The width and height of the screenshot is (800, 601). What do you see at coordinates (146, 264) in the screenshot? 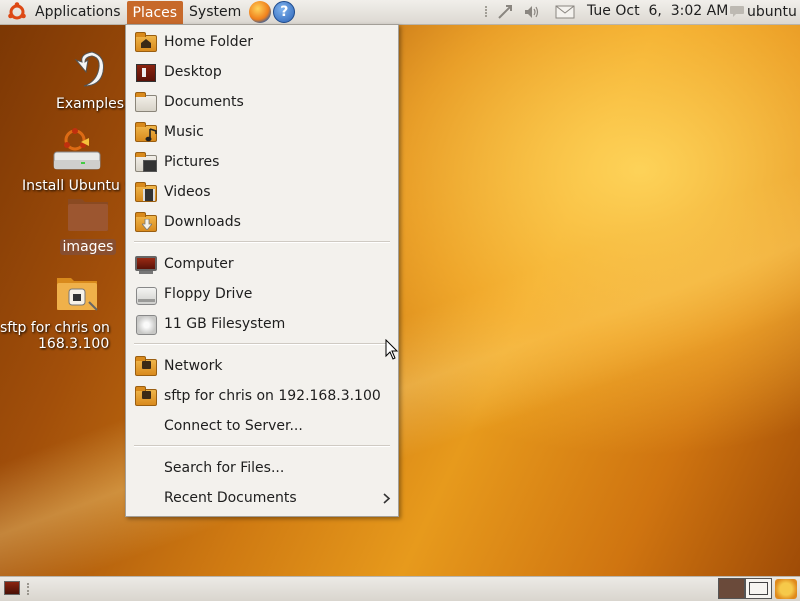
I see `computer-icon` at bounding box center [146, 264].